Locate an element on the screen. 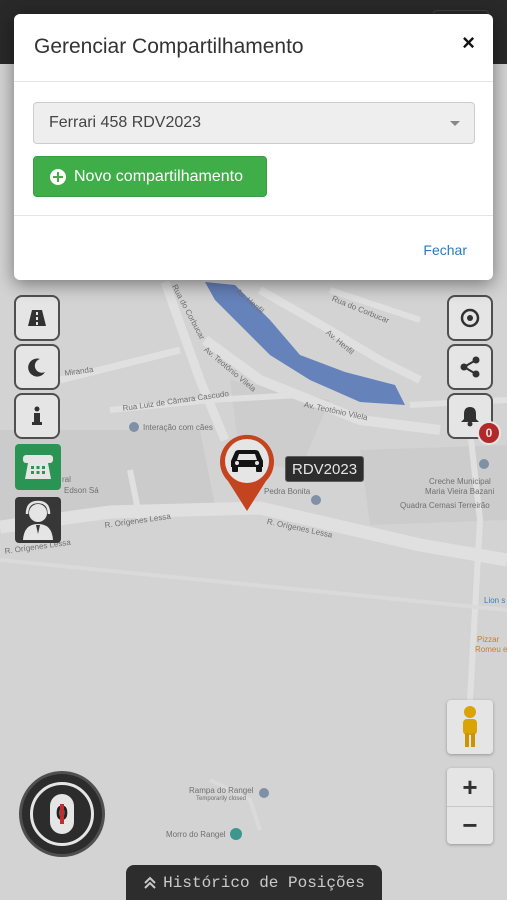  chevron-down-icon is located at coordinates (455, 123).